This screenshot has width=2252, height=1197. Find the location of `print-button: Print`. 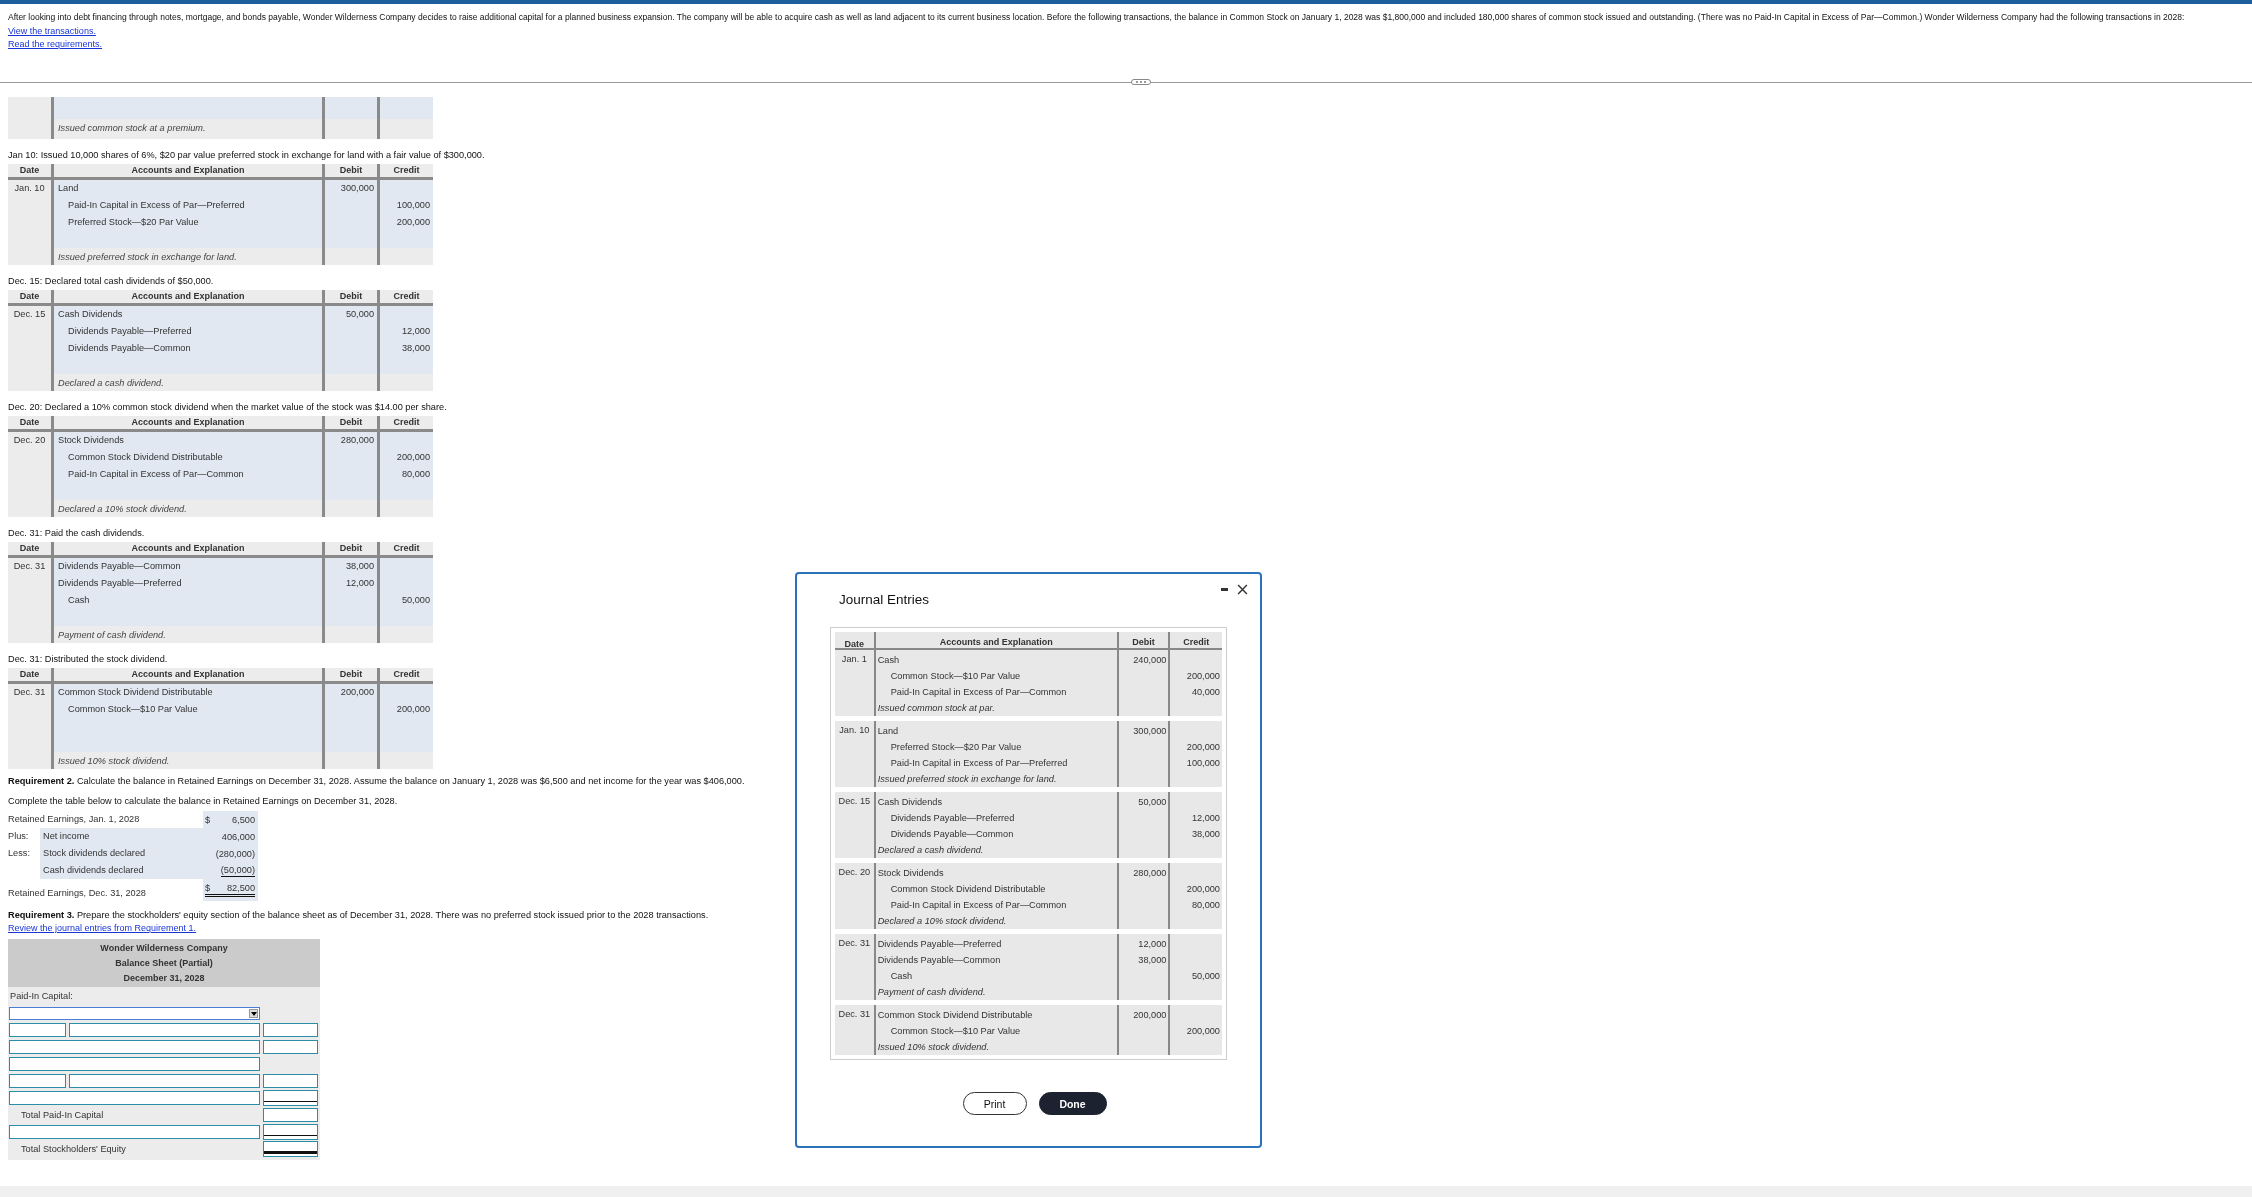

print-button: Print is located at coordinates (994, 1103).